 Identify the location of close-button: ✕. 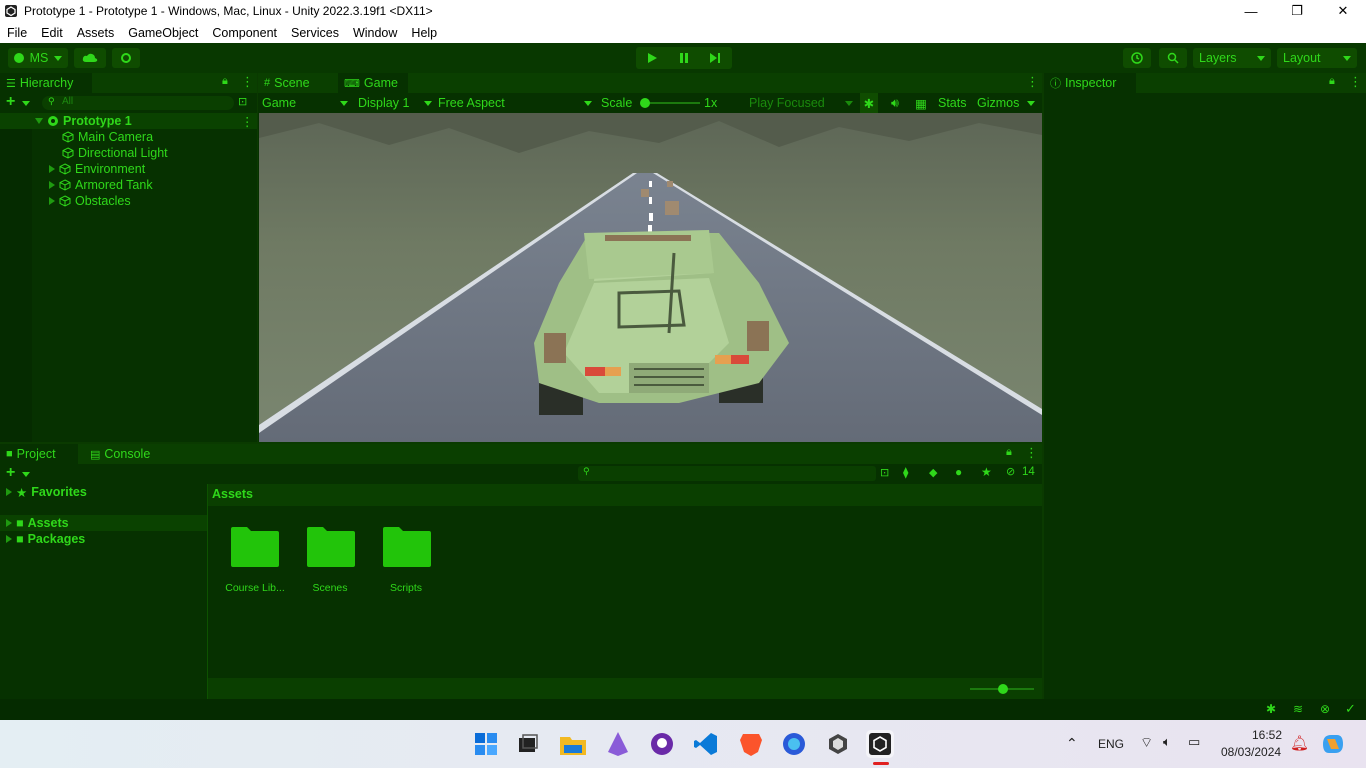
(1343, 11).